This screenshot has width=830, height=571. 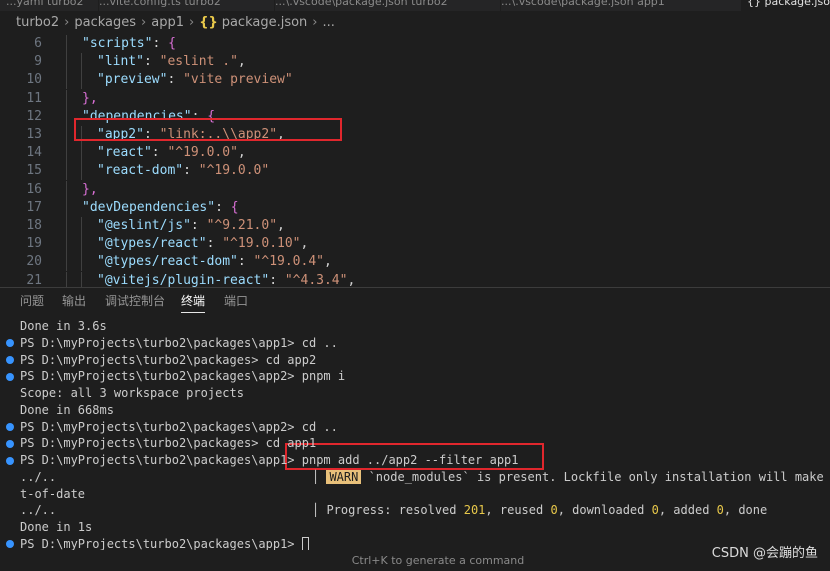 What do you see at coordinates (385, 5) in the screenshot?
I see `editor-tab: ...\.vscode\package.json turbo2` at bounding box center [385, 5].